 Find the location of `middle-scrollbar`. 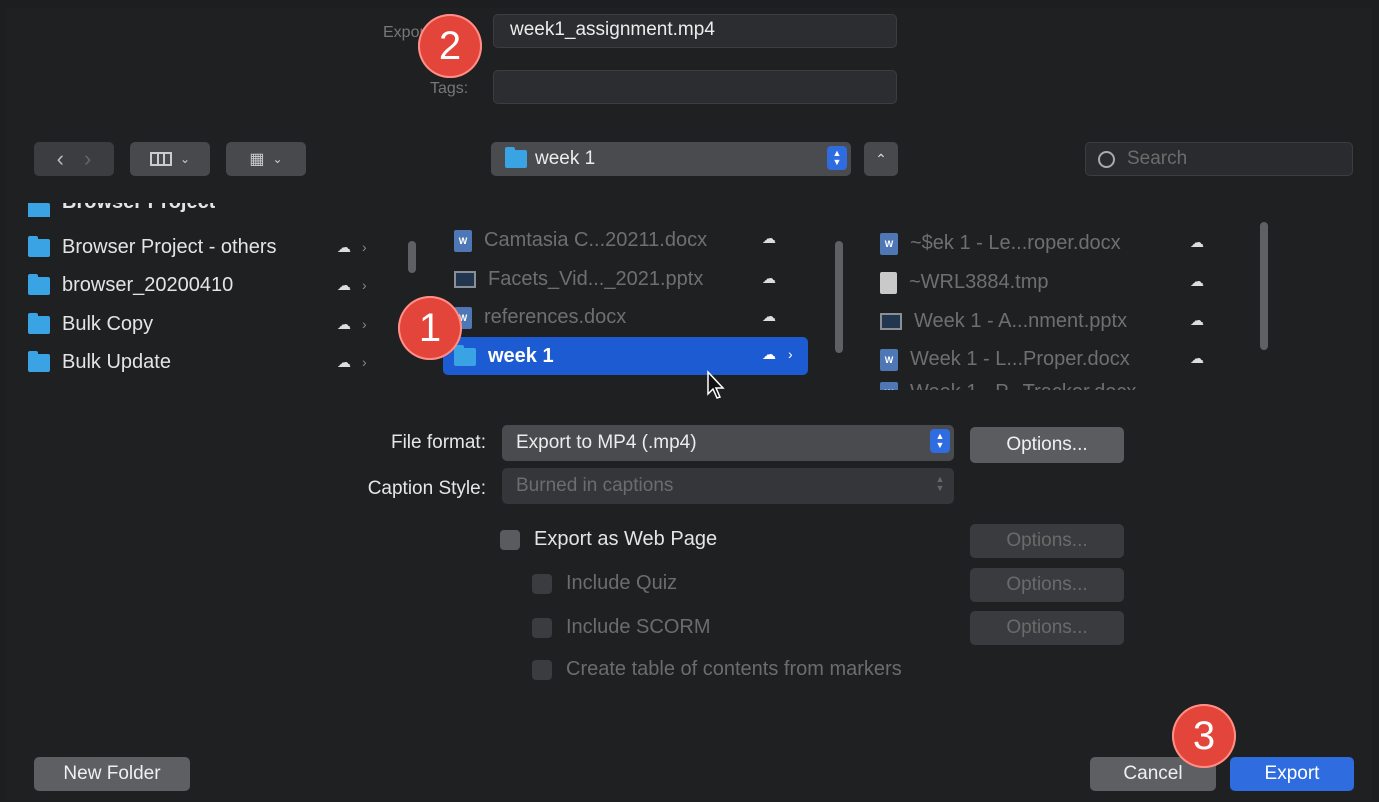

middle-scrollbar is located at coordinates (839, 297).